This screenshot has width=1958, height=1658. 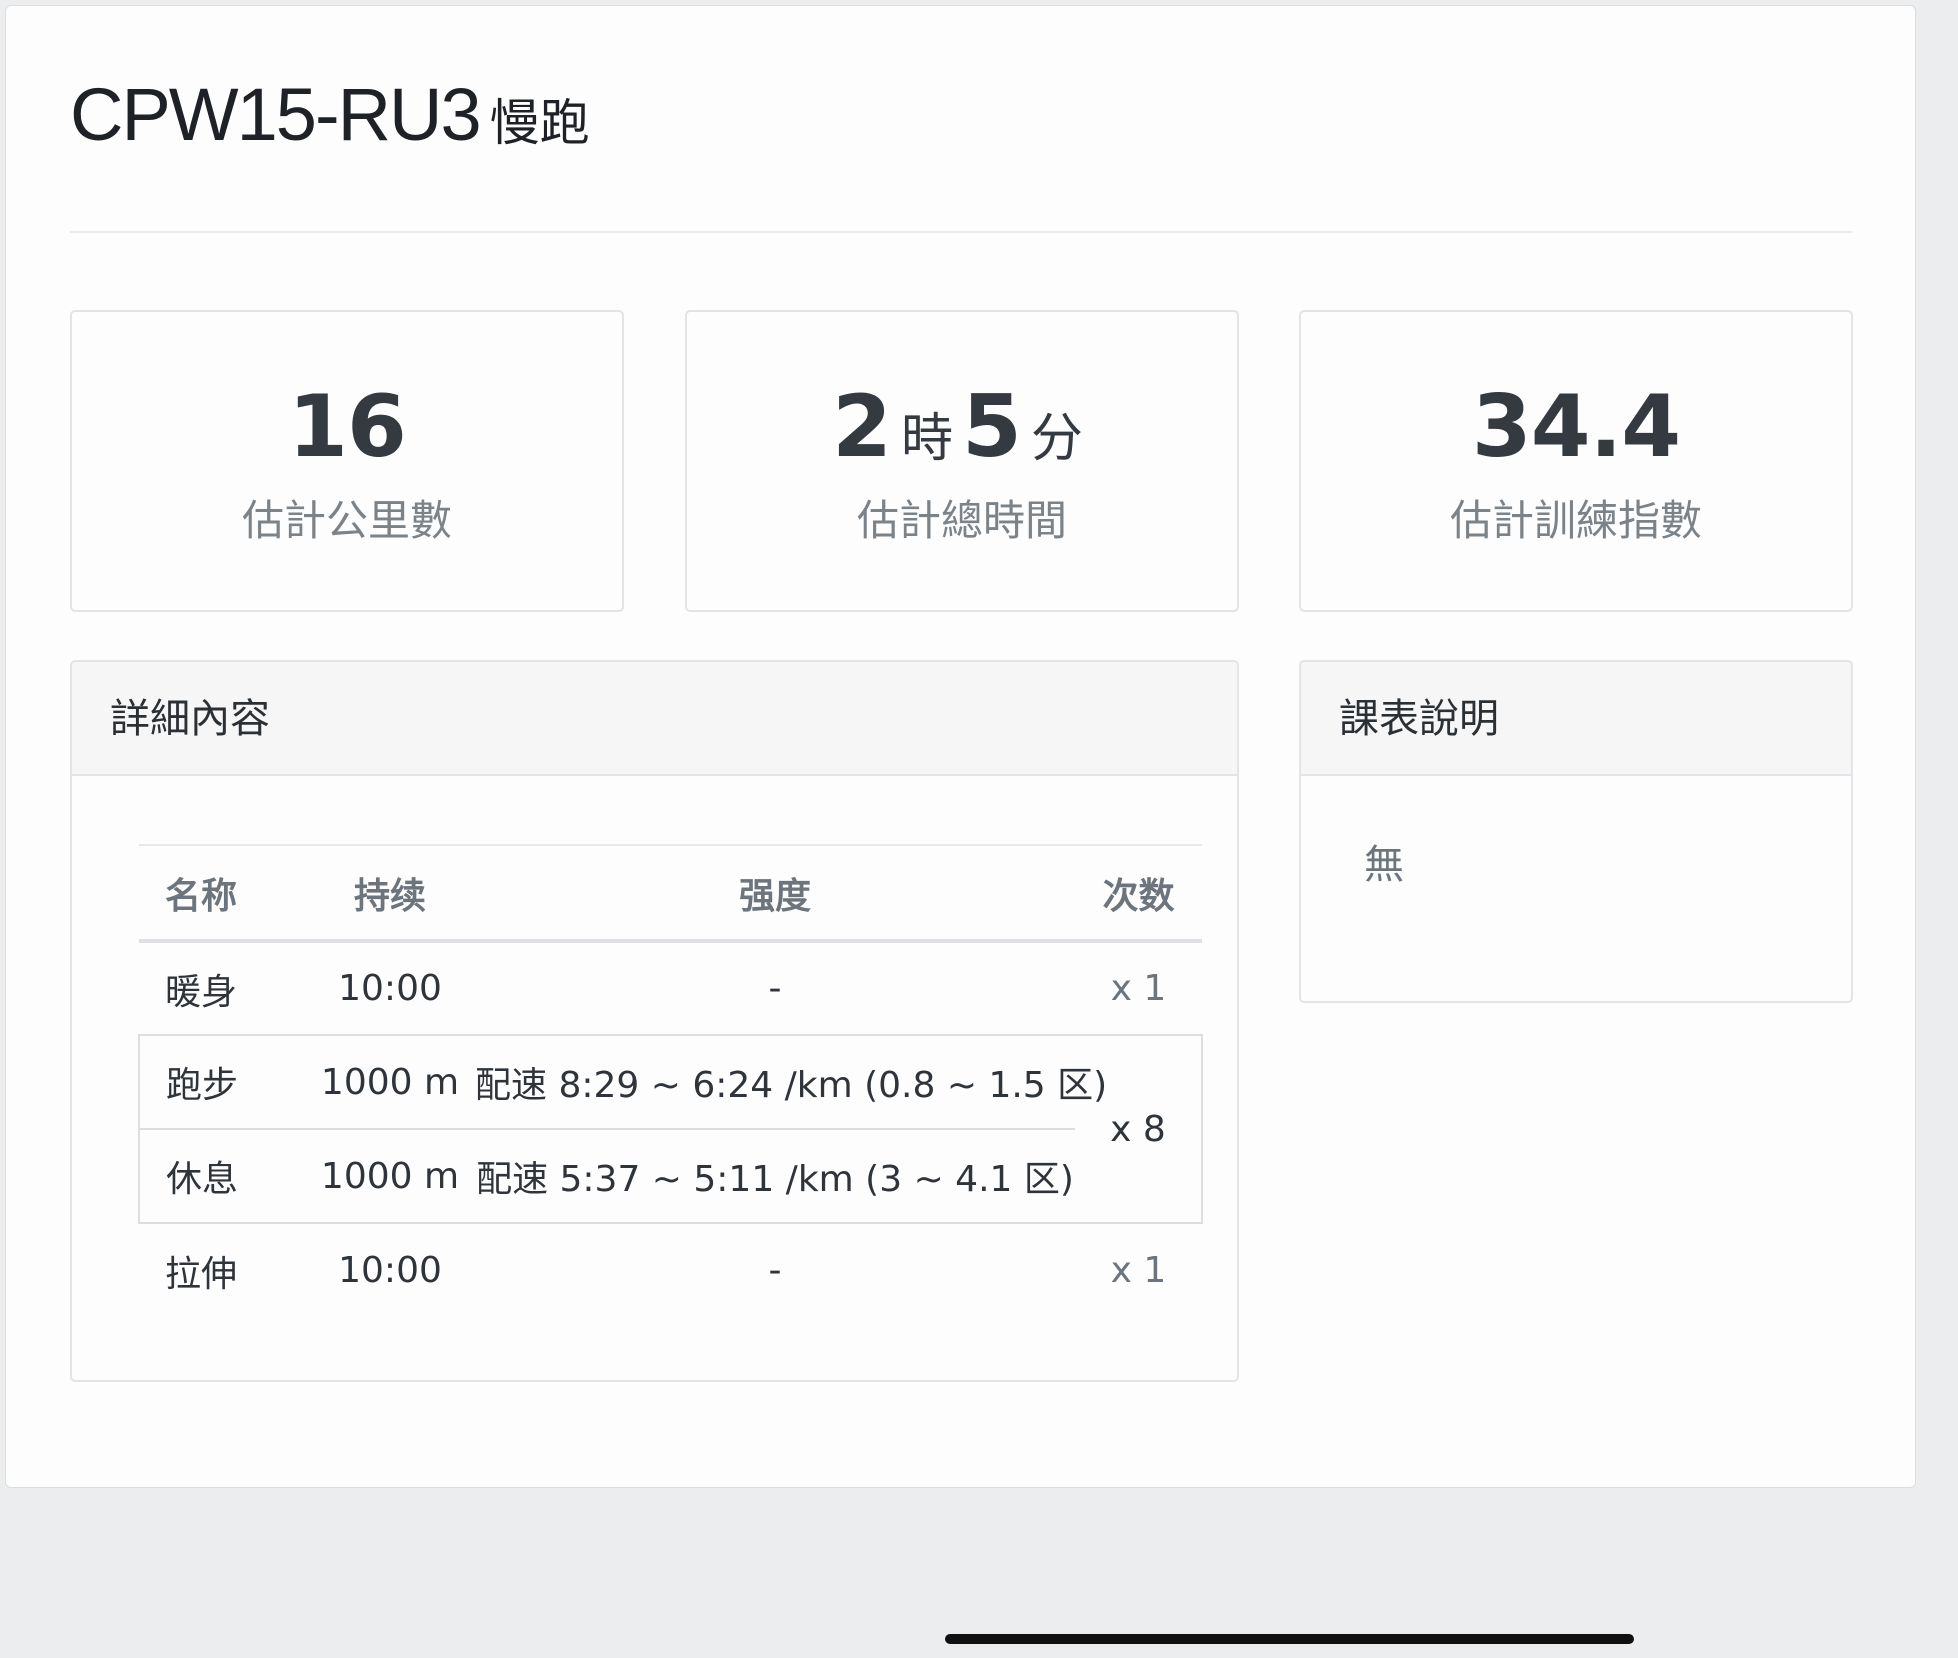 What do you see at coordinates (670, 988) in the screenshot?
I see `table-row-warmup: 暖身 10:00 - x 1` at bounding box center [670, 988].